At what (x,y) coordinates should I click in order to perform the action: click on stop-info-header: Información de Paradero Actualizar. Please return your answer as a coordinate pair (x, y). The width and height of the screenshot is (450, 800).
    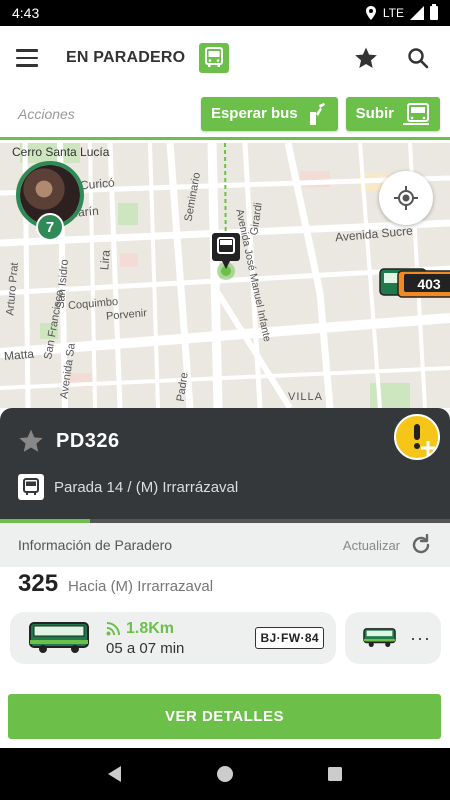
    Looking at the image, I should click on (225, 545).